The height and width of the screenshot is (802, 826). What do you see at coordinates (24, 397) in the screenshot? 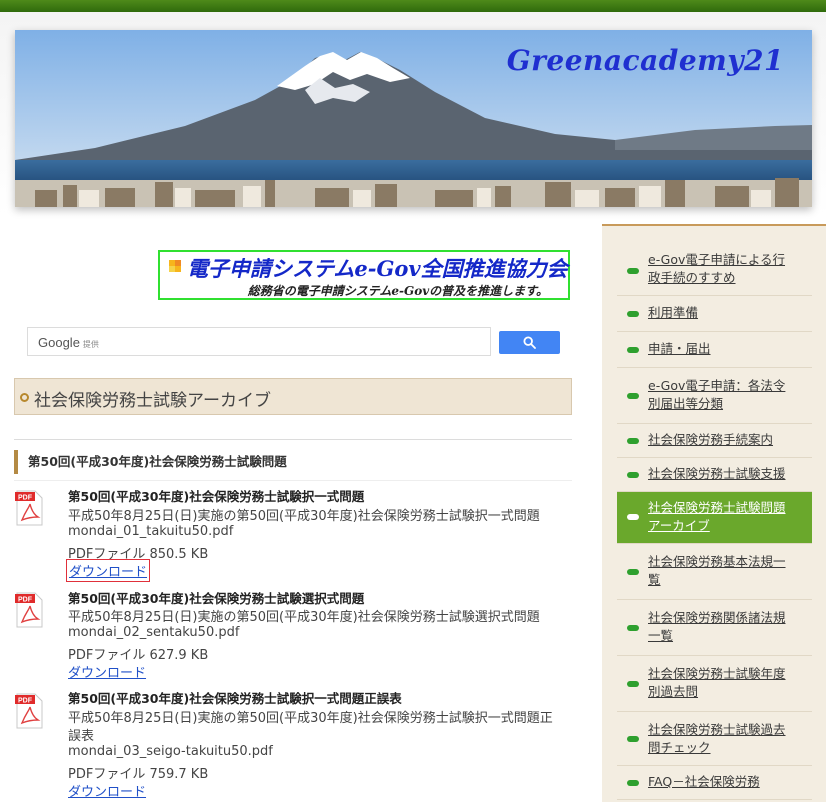
I see `archive-ring-icon` at bounding box center [24, 397].